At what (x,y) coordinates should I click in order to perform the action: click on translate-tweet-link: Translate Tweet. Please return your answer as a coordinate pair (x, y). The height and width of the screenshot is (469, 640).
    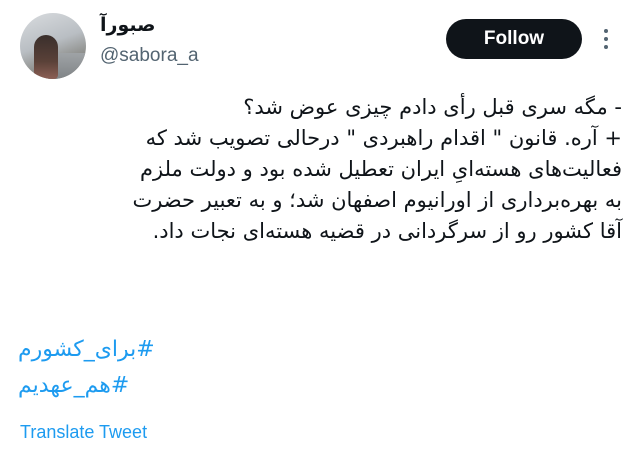
    Looking at the image, I should click on (83, 432).